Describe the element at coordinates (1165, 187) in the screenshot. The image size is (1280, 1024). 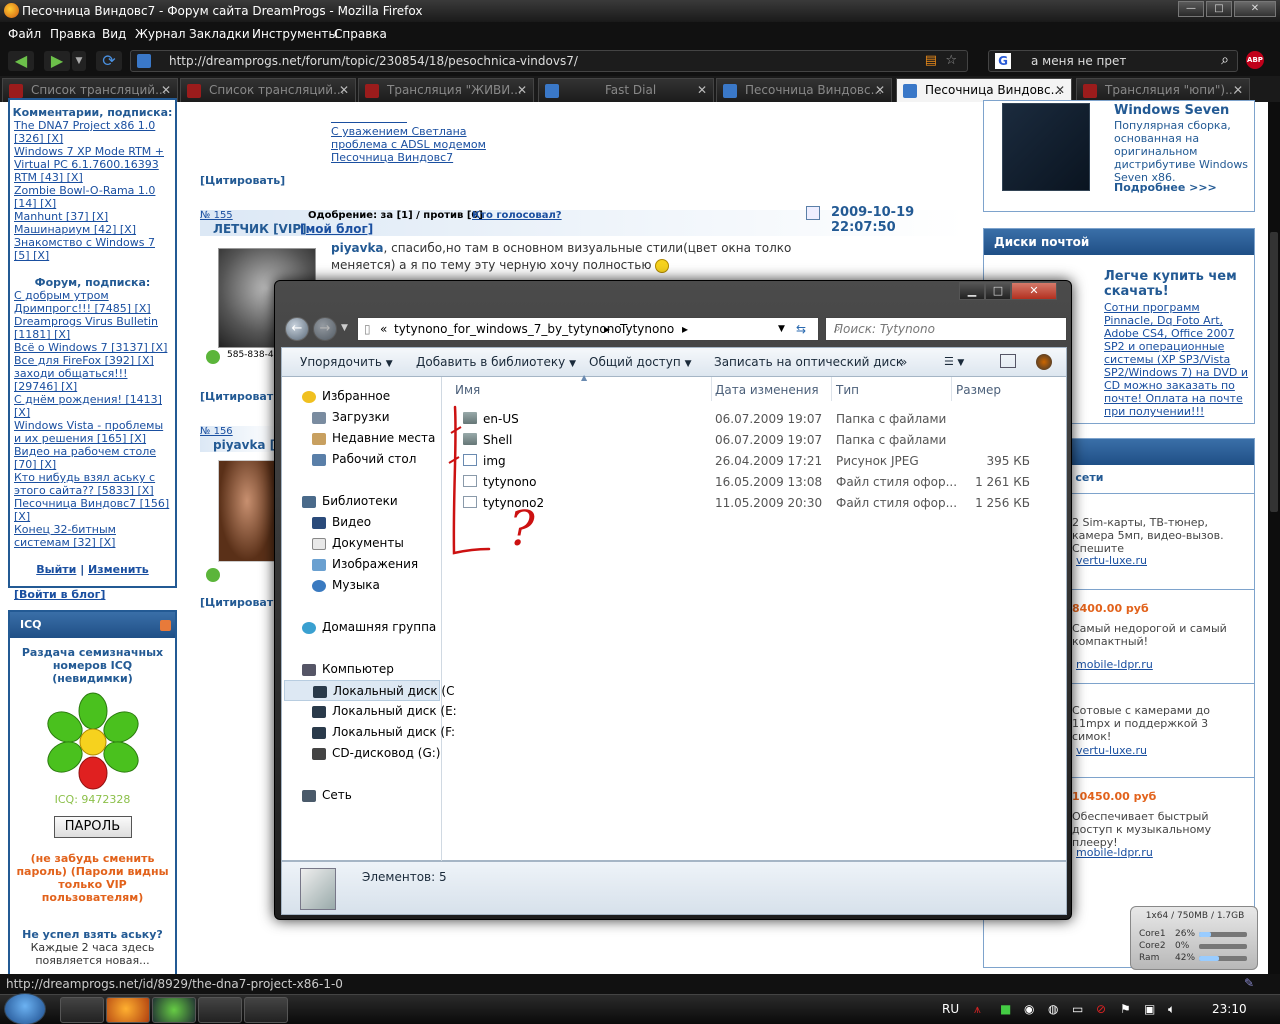
I see `win7-more-link: Подробнее >>>` at that location.